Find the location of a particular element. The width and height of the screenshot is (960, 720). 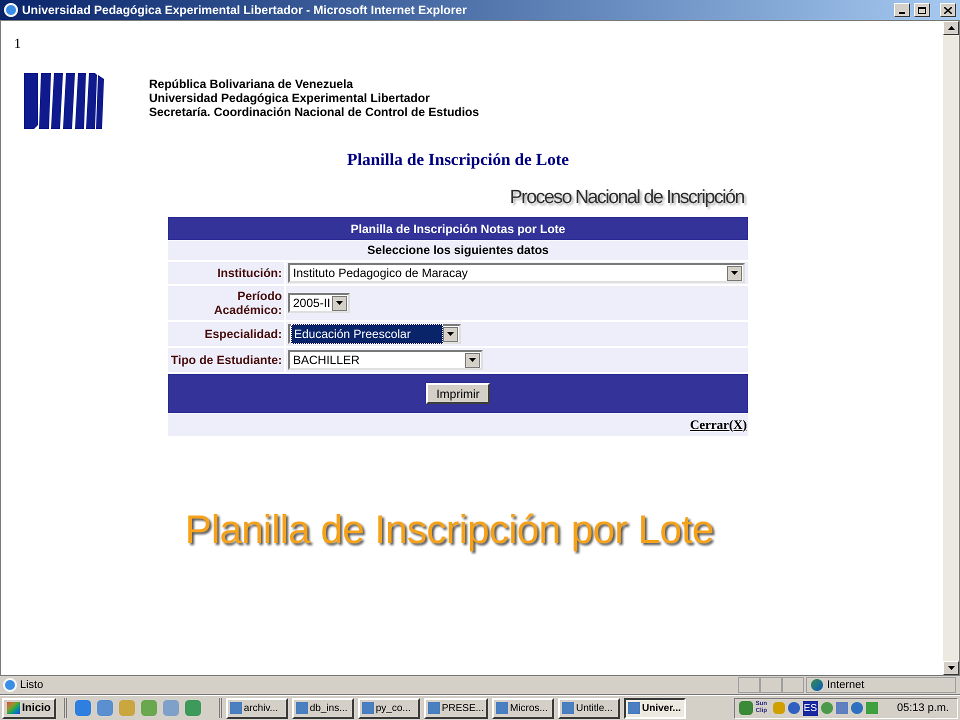

field-label: Especialidad: is located at coordinates (243, 334).